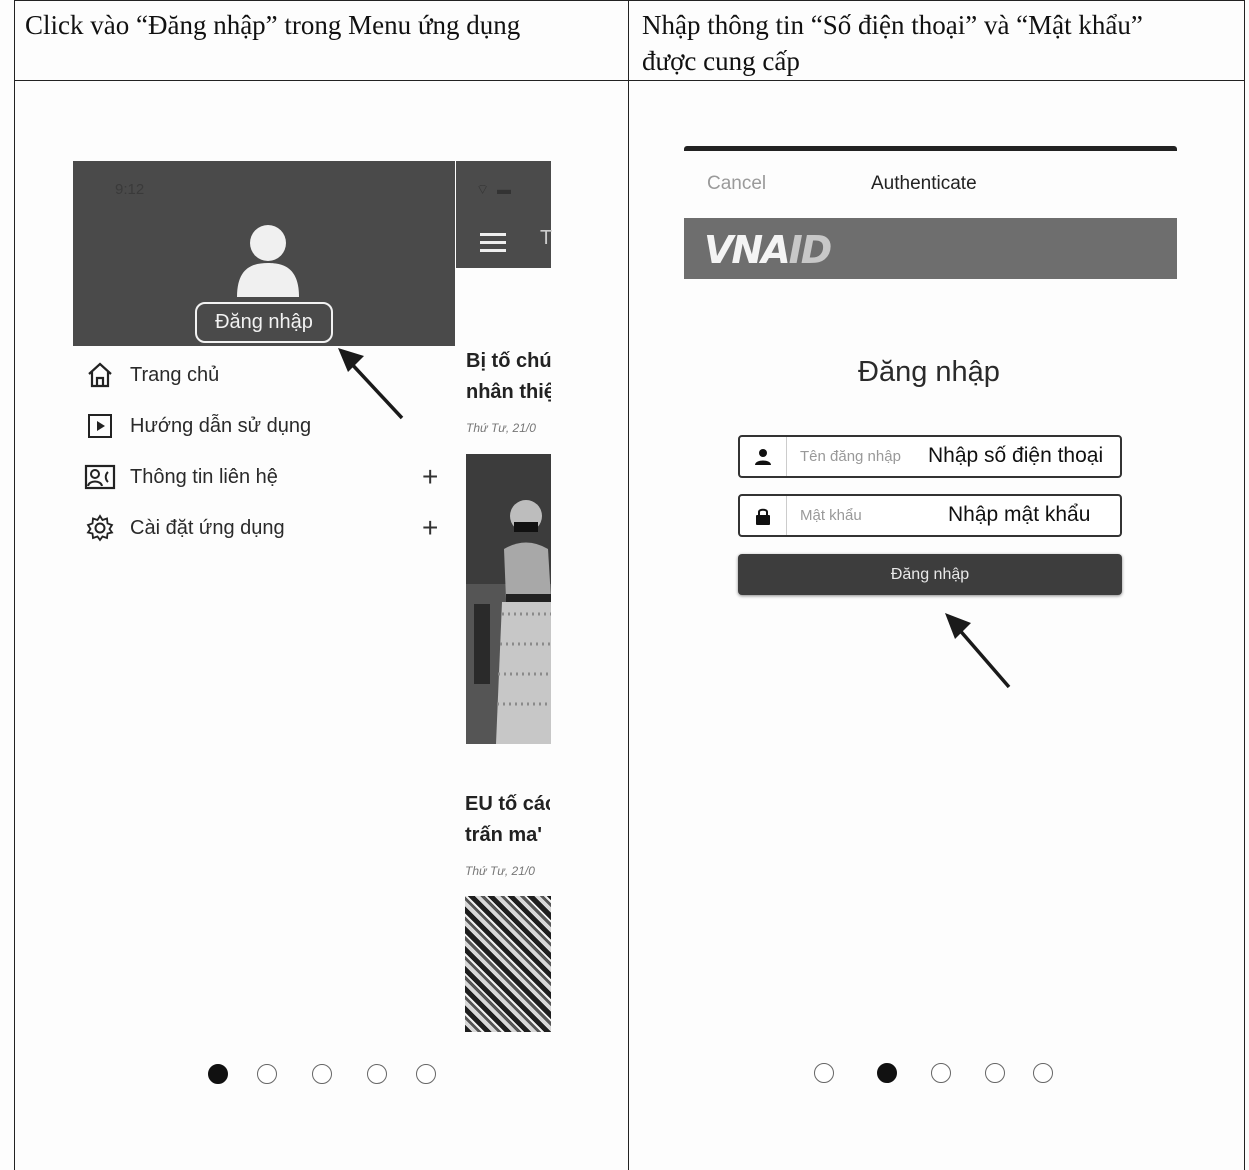 The height and width of the screenshot is (1170, 1249). I want to click on cancel-button: Cancel, so click(736, 184).